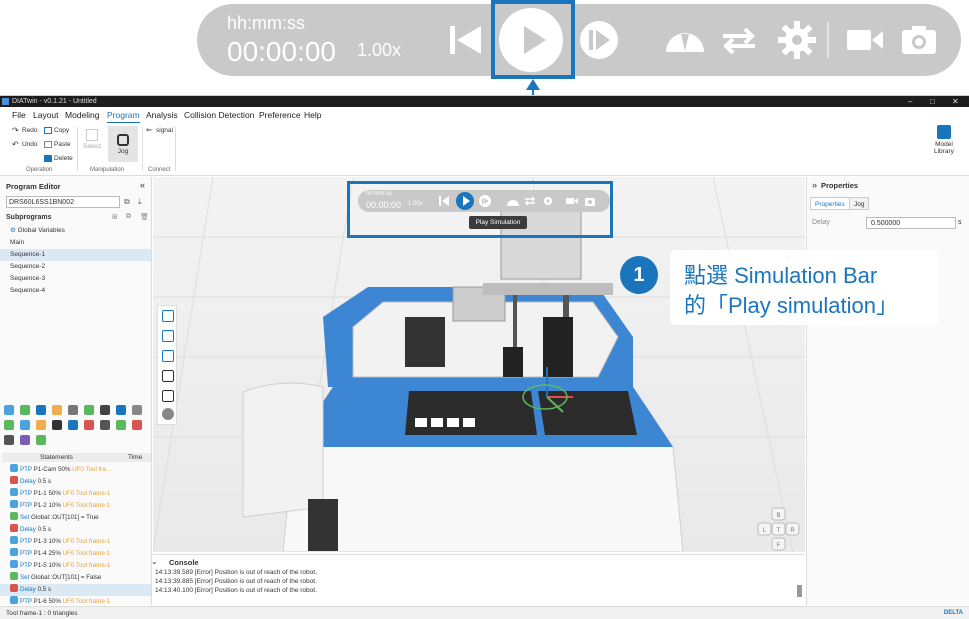  I want to click on ptp-icon, so click(9, 410).